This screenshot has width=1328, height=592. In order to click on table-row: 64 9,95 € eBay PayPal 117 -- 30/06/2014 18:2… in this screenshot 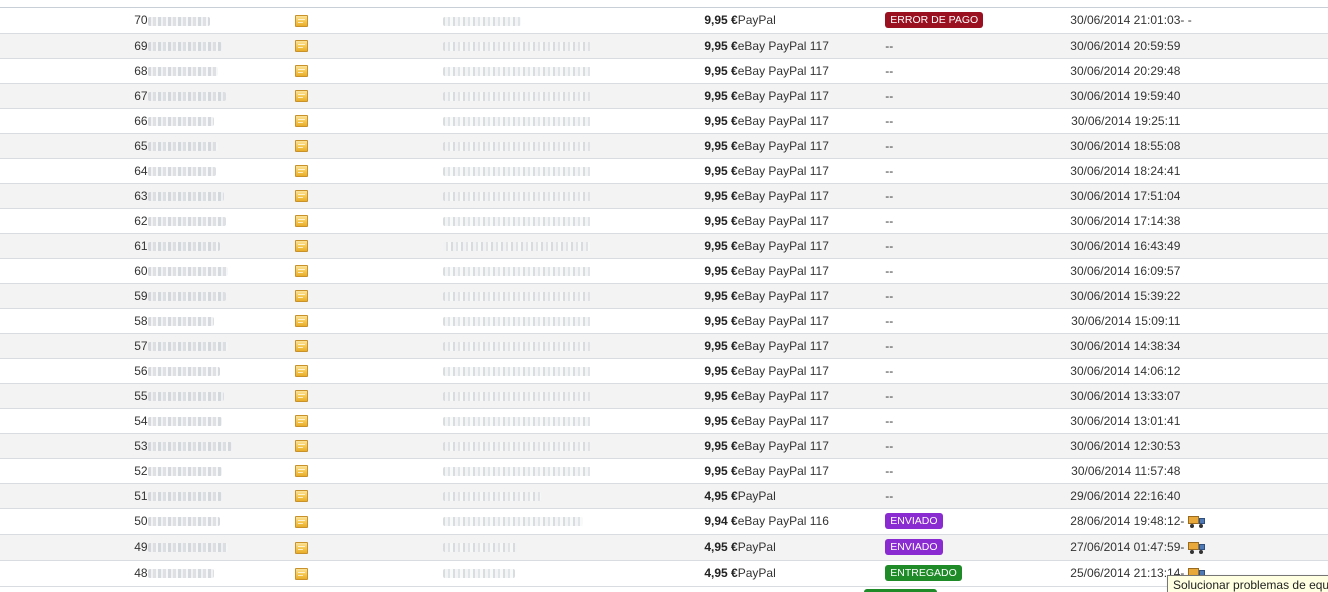, I will do `click(664, 171)`.